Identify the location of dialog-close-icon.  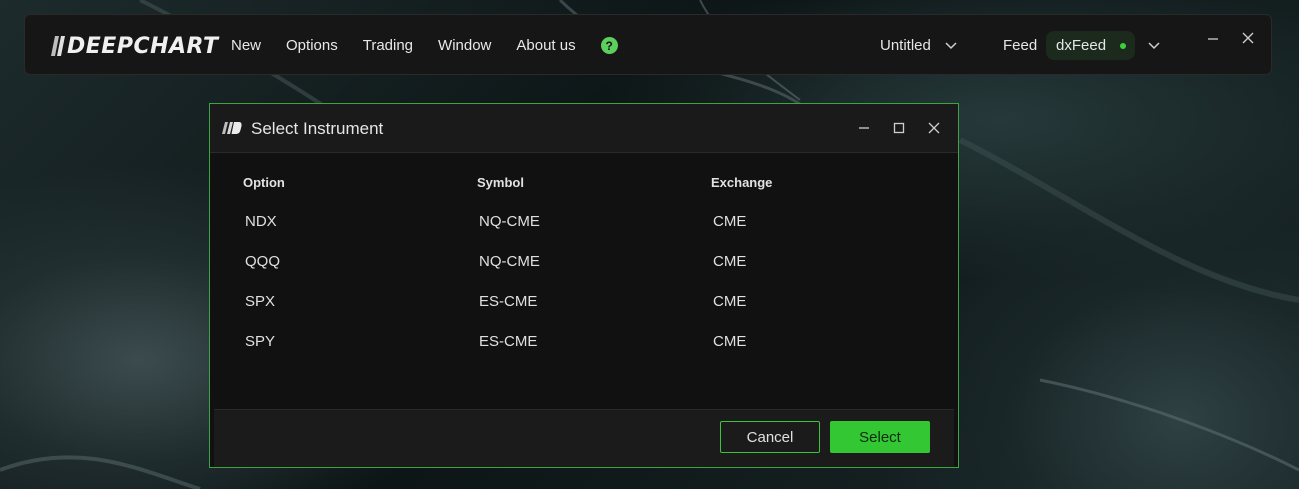
(934, 128).